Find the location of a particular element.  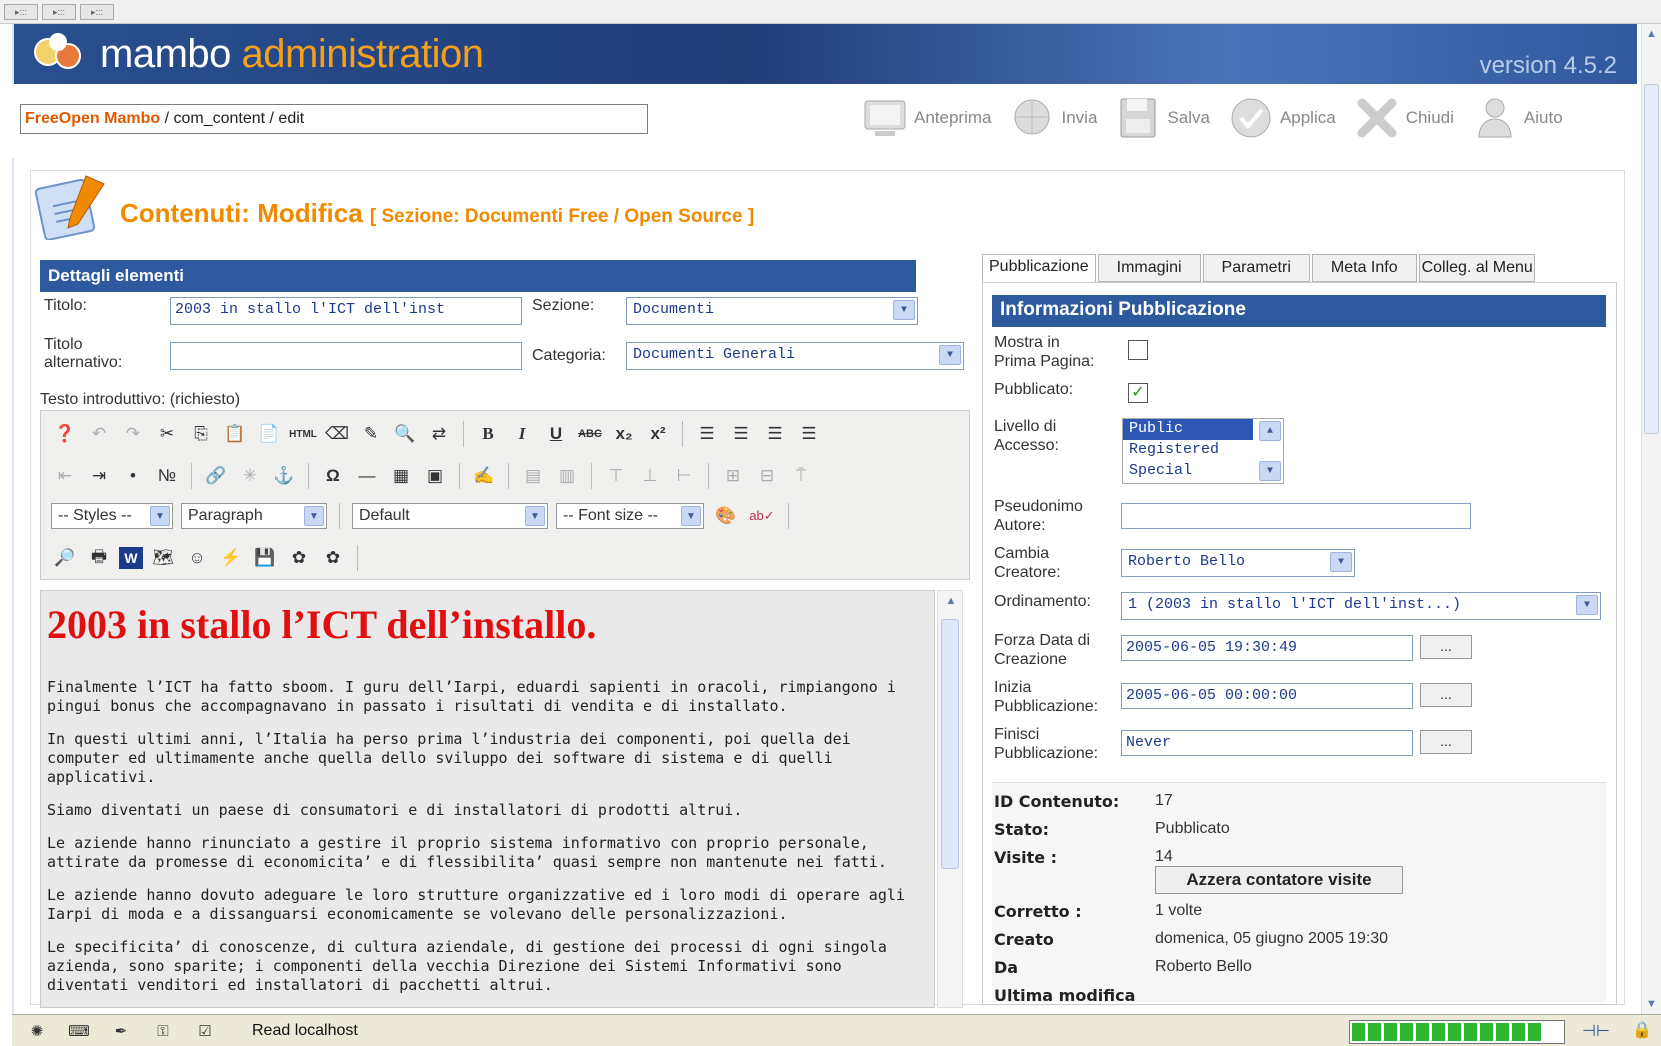

print-icon: 🖶 is located at coordinates (99, 558).